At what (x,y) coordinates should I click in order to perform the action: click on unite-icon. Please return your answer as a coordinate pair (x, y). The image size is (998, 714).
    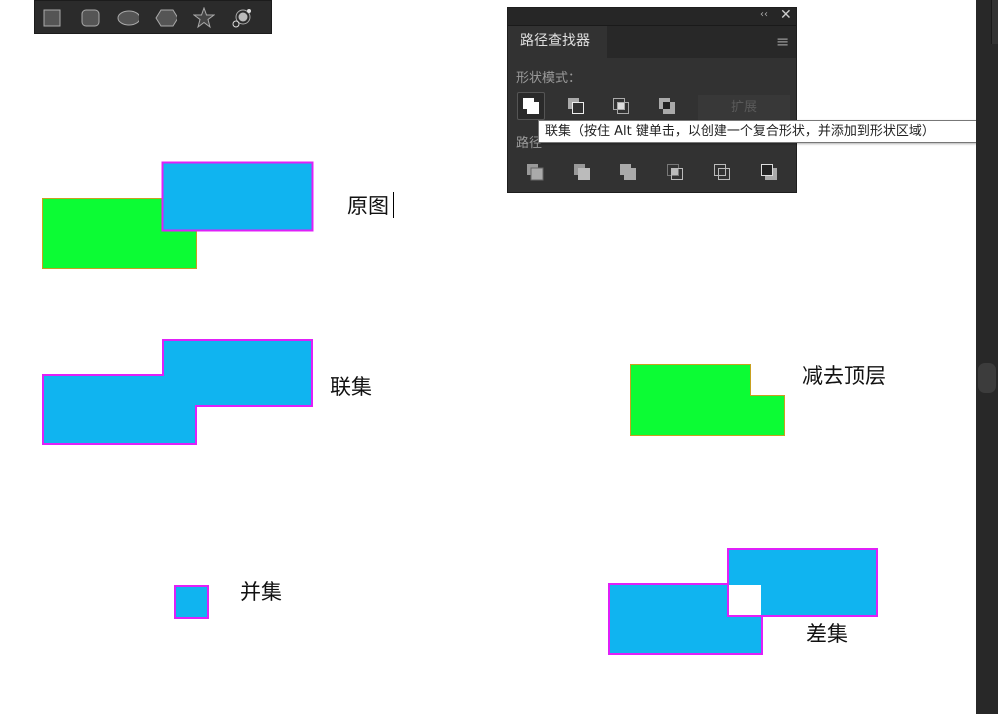
    Looking at the image, I should click on (531, 106).